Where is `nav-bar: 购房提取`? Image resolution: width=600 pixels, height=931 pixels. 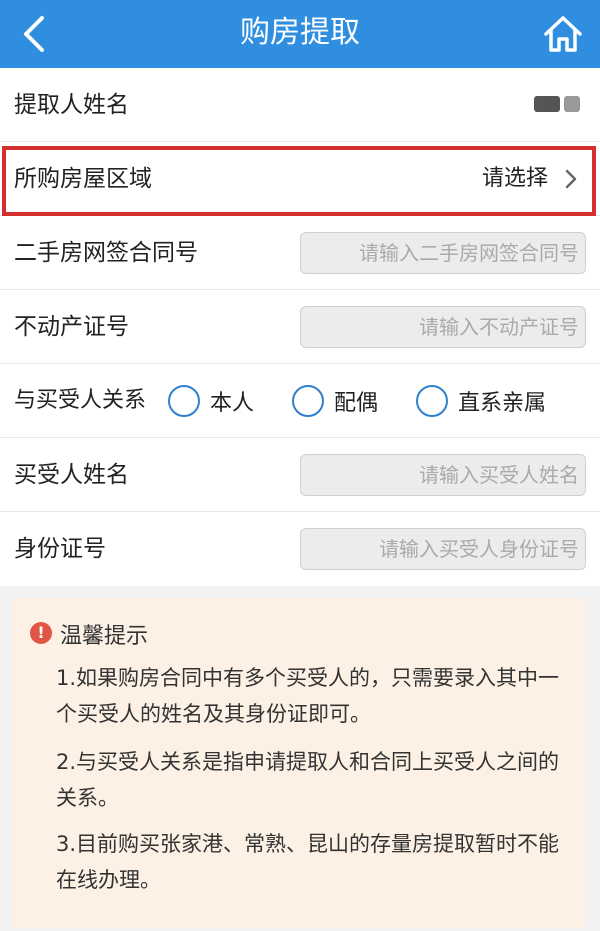
nav-bar: 购房提取 is located at coordinates (300, 34).